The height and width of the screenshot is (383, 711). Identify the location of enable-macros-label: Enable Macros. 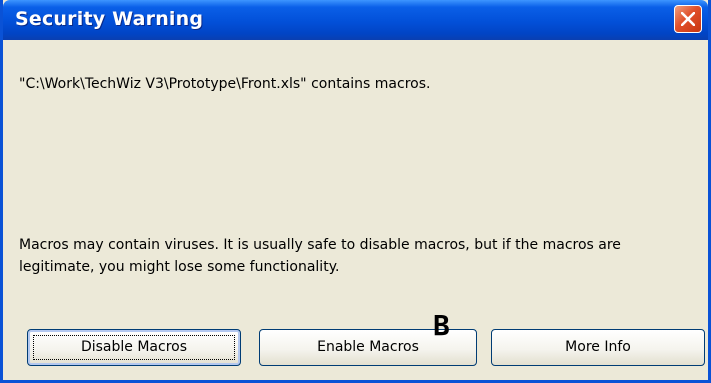
(368, 347).